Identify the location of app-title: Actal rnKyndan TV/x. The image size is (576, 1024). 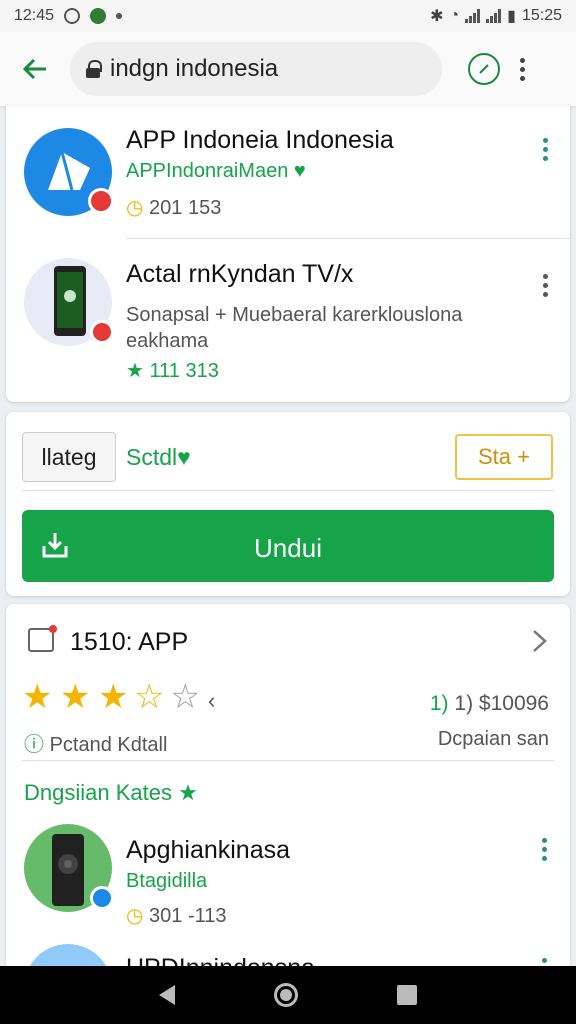
(240, 274).